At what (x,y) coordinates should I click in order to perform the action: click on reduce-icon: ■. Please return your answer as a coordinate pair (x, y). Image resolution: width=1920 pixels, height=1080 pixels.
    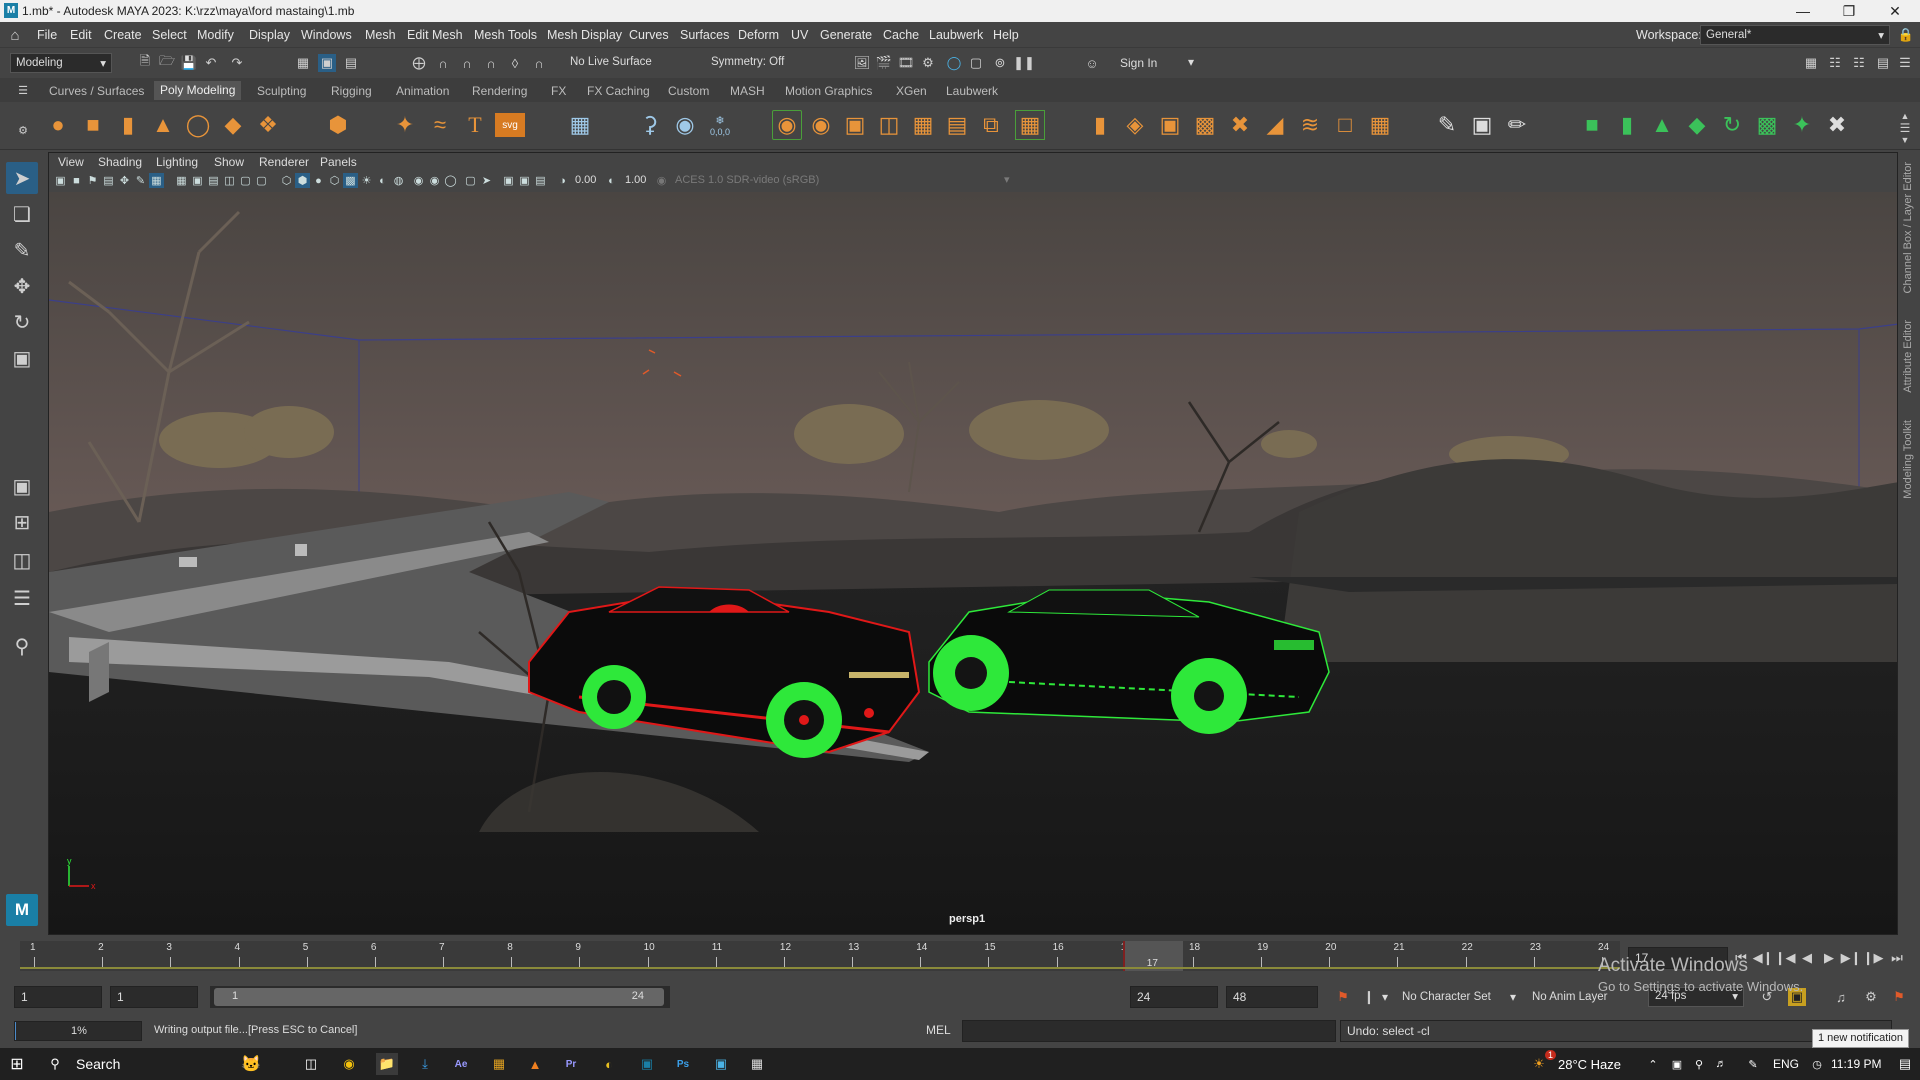
    Looking at the image, I should click on (1592, 125).